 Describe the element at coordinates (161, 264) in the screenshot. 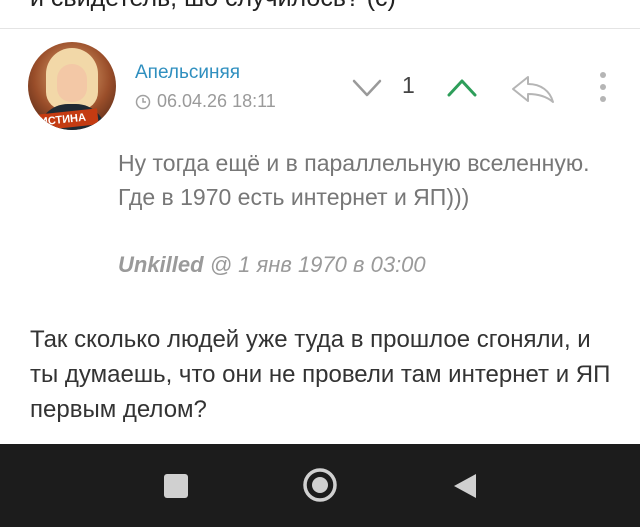

I see `quote-author: Unkilled` at that location.